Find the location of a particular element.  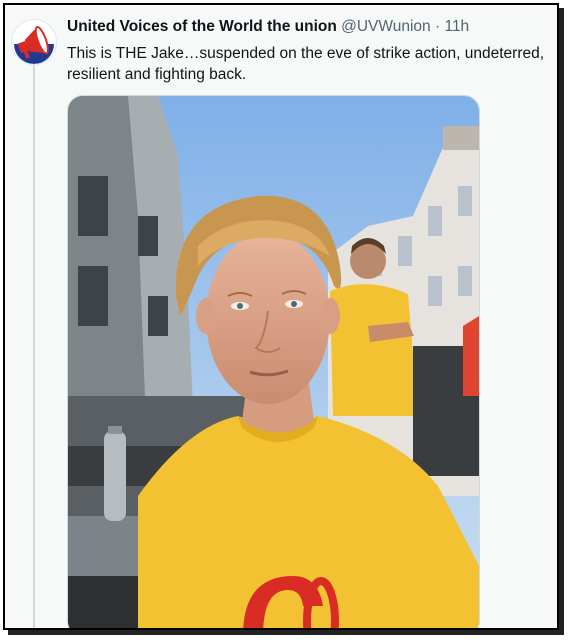

avatar is located at coordinates (34, 42).